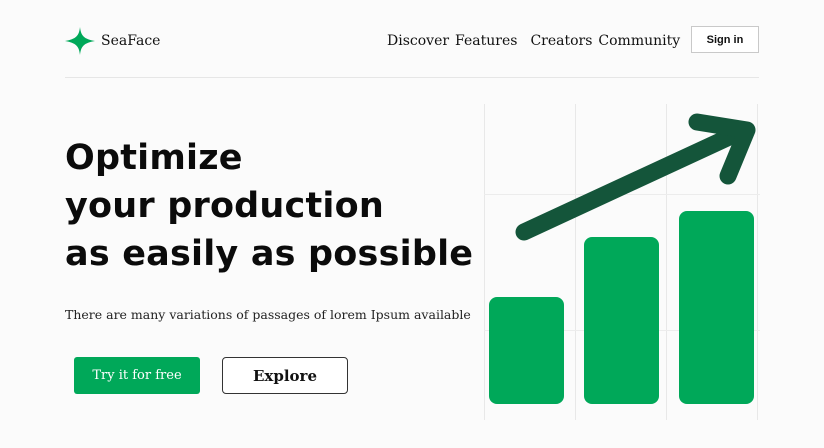  What do you see at coordinates (418, 41) in the screenshot?
I see `nav-item-discover: Discover` at bounding box center [418, 41].